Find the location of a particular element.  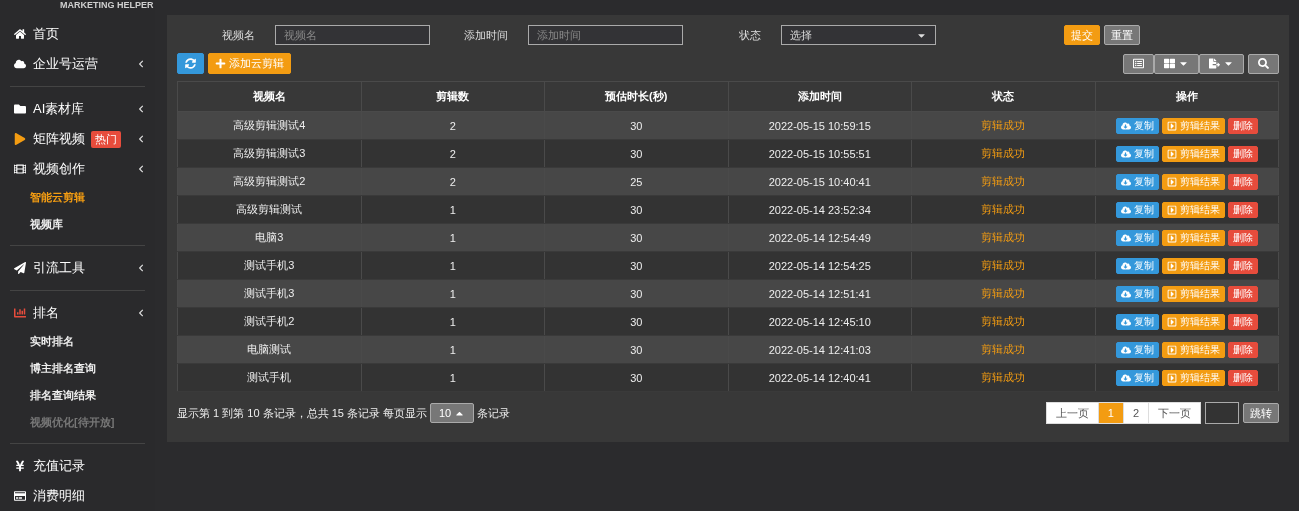

page-link: 上一页 is located at coordinates (1072, 413).